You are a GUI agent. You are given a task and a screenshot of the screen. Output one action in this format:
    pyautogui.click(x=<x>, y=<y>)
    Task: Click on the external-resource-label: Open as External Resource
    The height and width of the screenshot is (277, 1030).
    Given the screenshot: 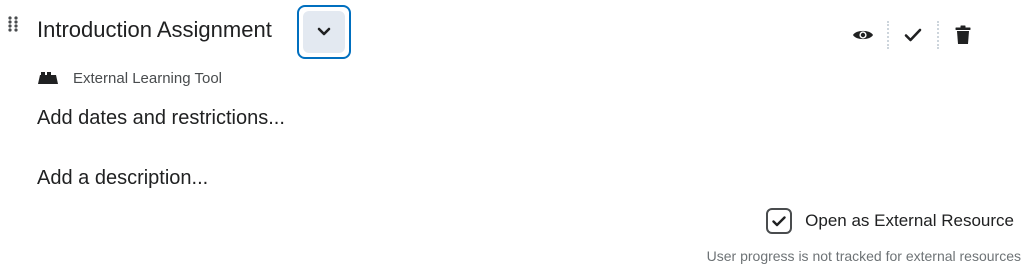 What is the action you would take?
    pyautogui.click(x=909, y=220)
    